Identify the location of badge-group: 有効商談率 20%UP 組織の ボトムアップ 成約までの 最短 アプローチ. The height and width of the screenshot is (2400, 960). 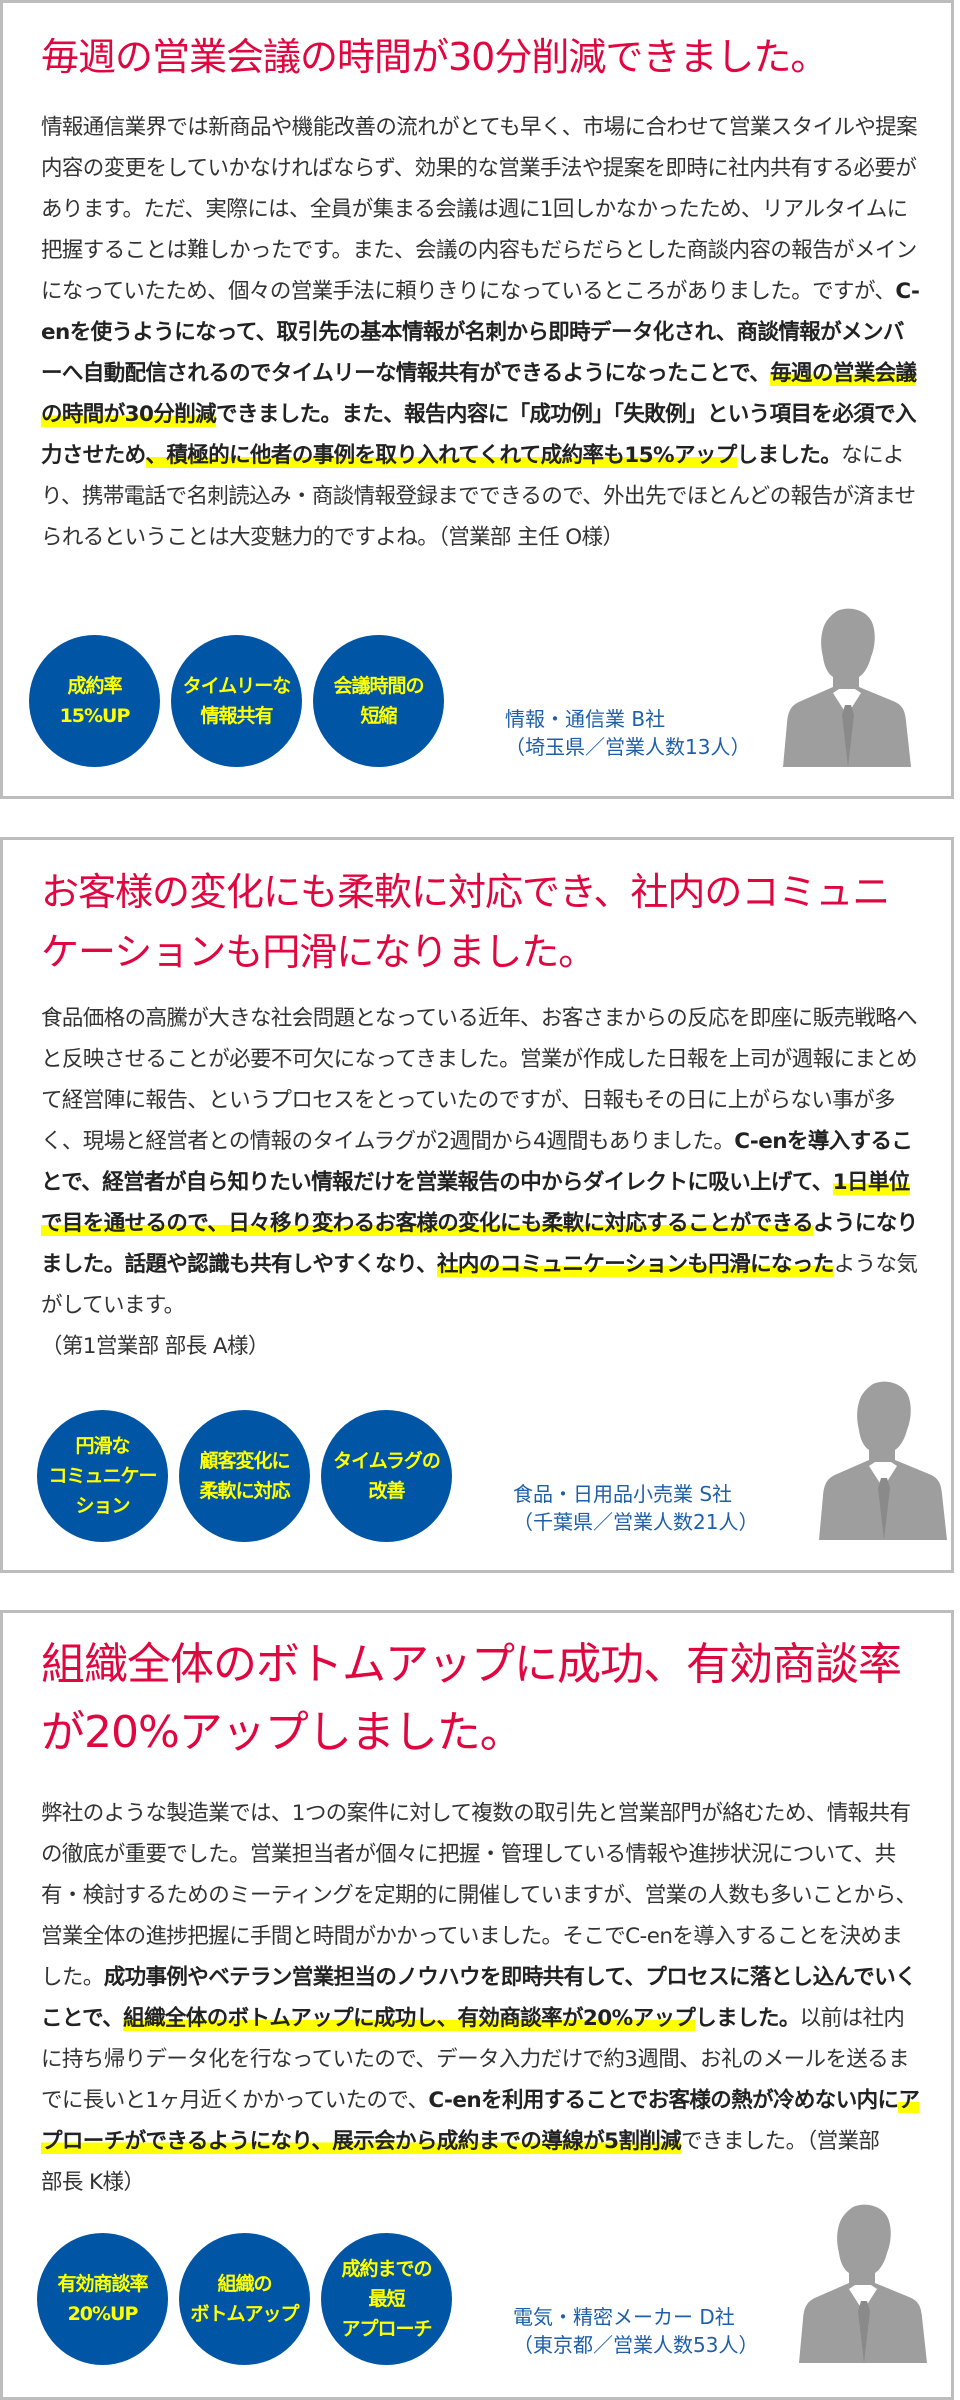
(244, 2299).